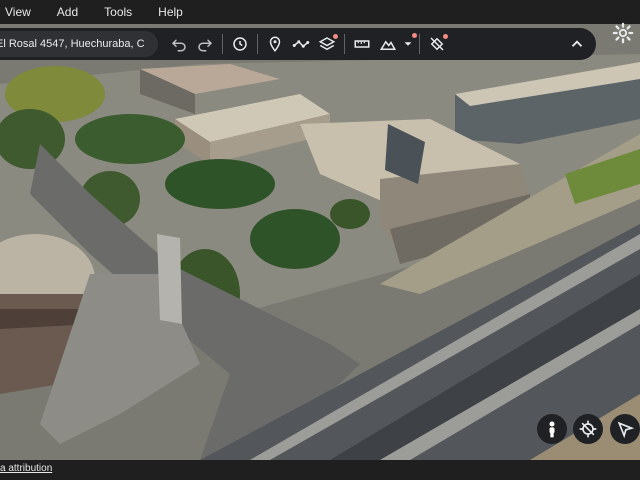  Describe the element at coordinates (72, 44) in the screenshot. I see `search-value: El Rosal 4547, Huechuraba, C` at that location.